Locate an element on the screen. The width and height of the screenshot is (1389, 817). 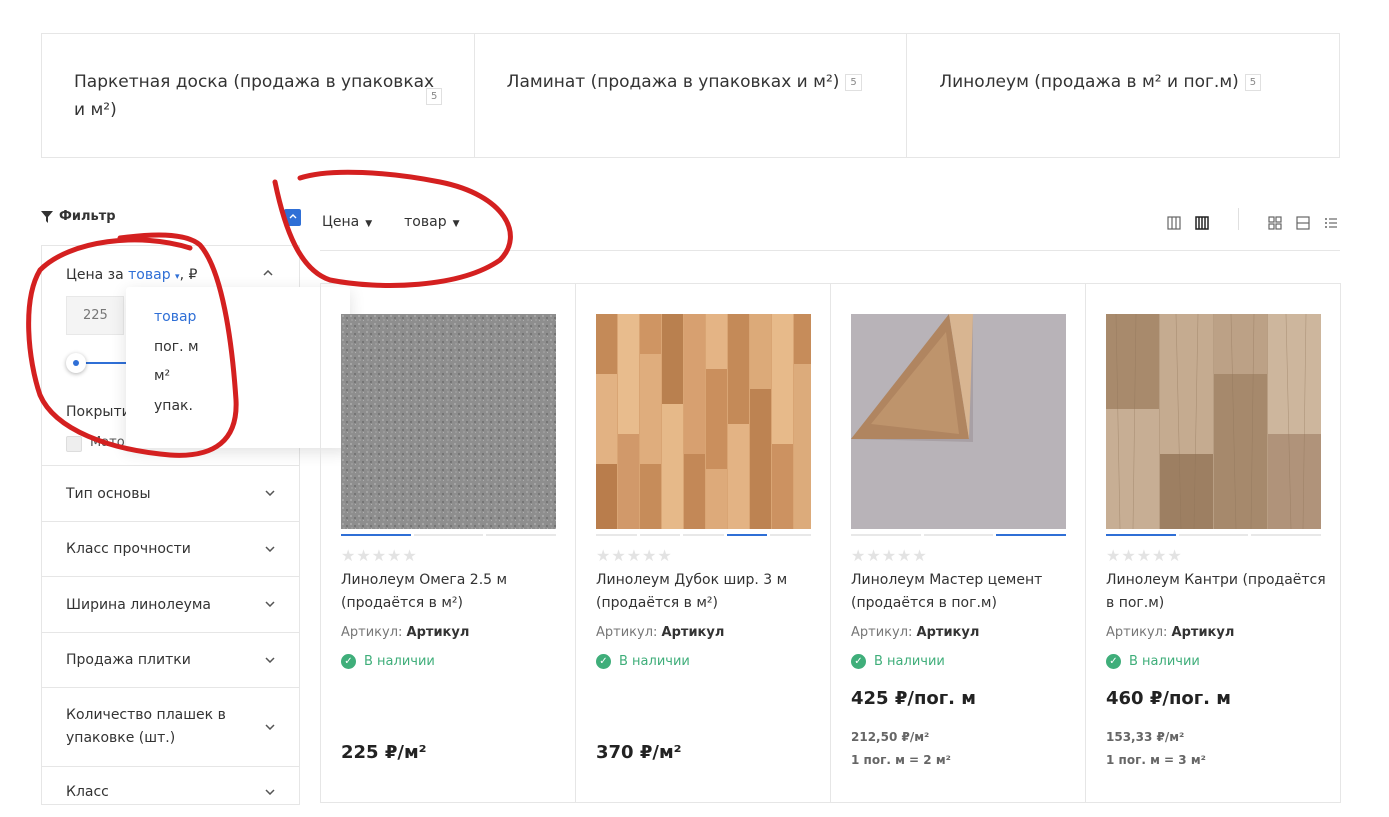
filter-section-label: Продажа плитки is located at coordinates (128, 660).